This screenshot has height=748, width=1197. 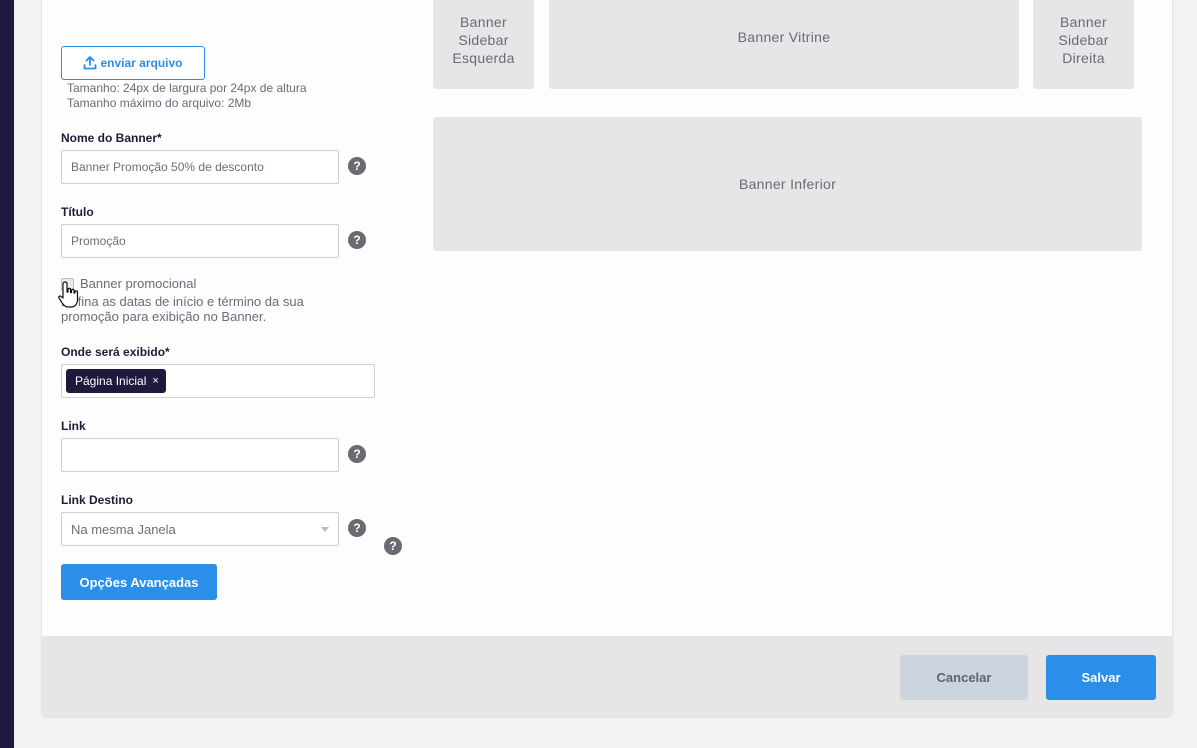 I want to click on banner-slot-sidebar-left-label: Banner Sidebar Esquerda, so click(x=483, y=39).